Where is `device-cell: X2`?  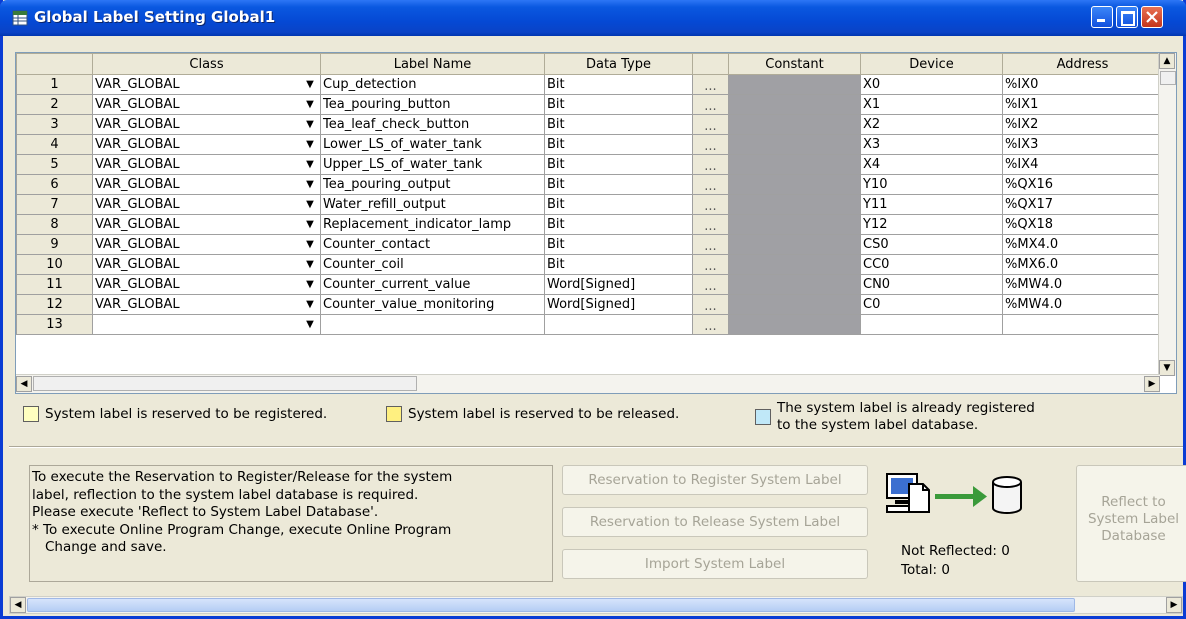 device-cell: X2 is located at coordinates (931, 124).